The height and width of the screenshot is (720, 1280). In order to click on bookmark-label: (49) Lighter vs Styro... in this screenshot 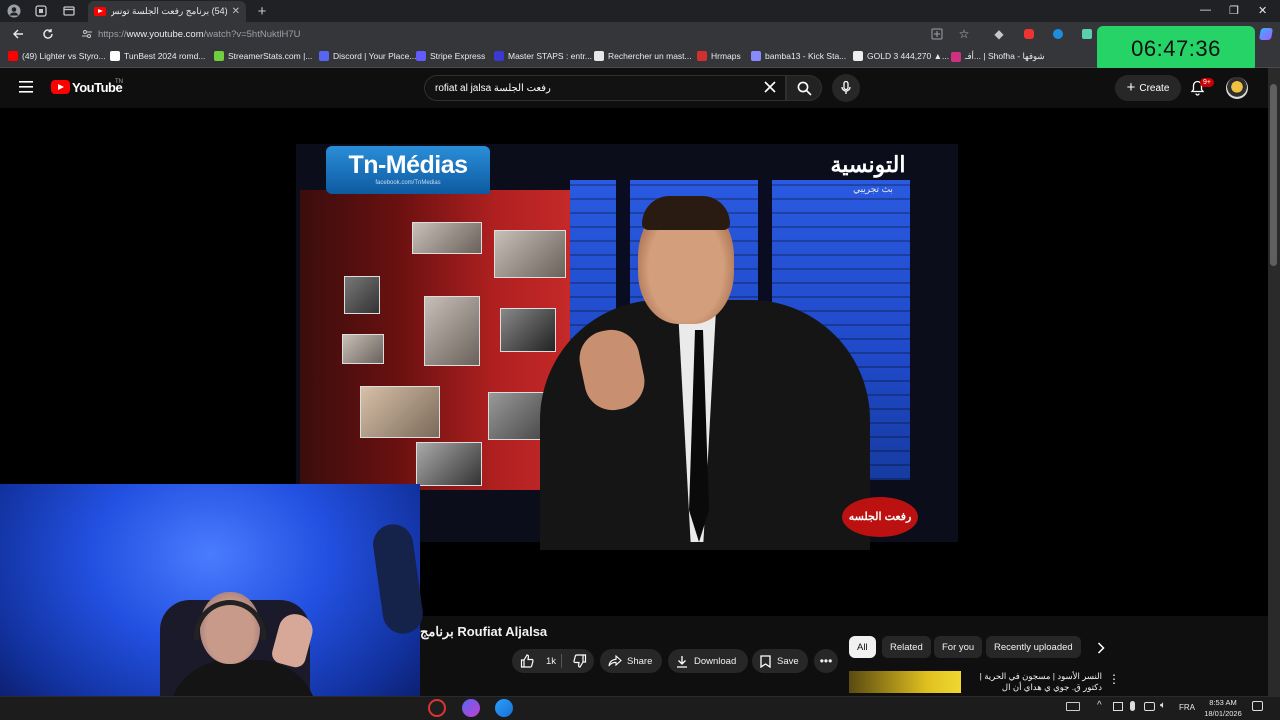, I will do `click(64, 56)`.